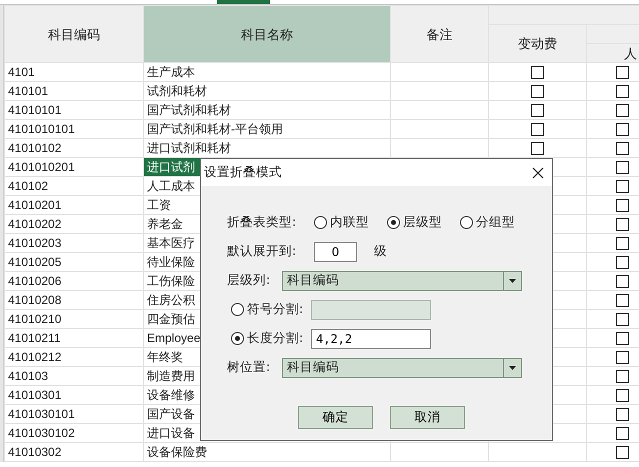 Image resolution: width=639 pixels, height=467 pixels. Describe the element at coordinates (74, 376) in the screenshot. I see `table-cell: 410103` at that location.